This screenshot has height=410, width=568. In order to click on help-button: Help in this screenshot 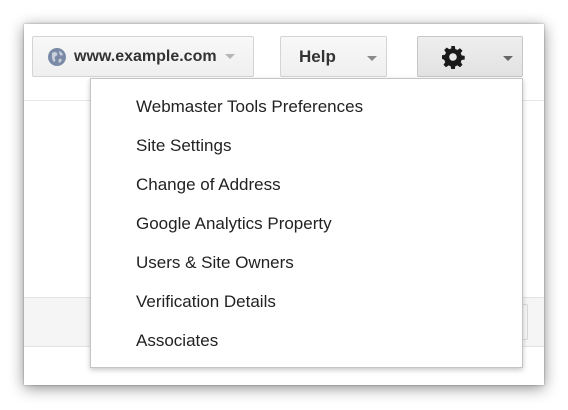, I will do `click(333, 56)`.